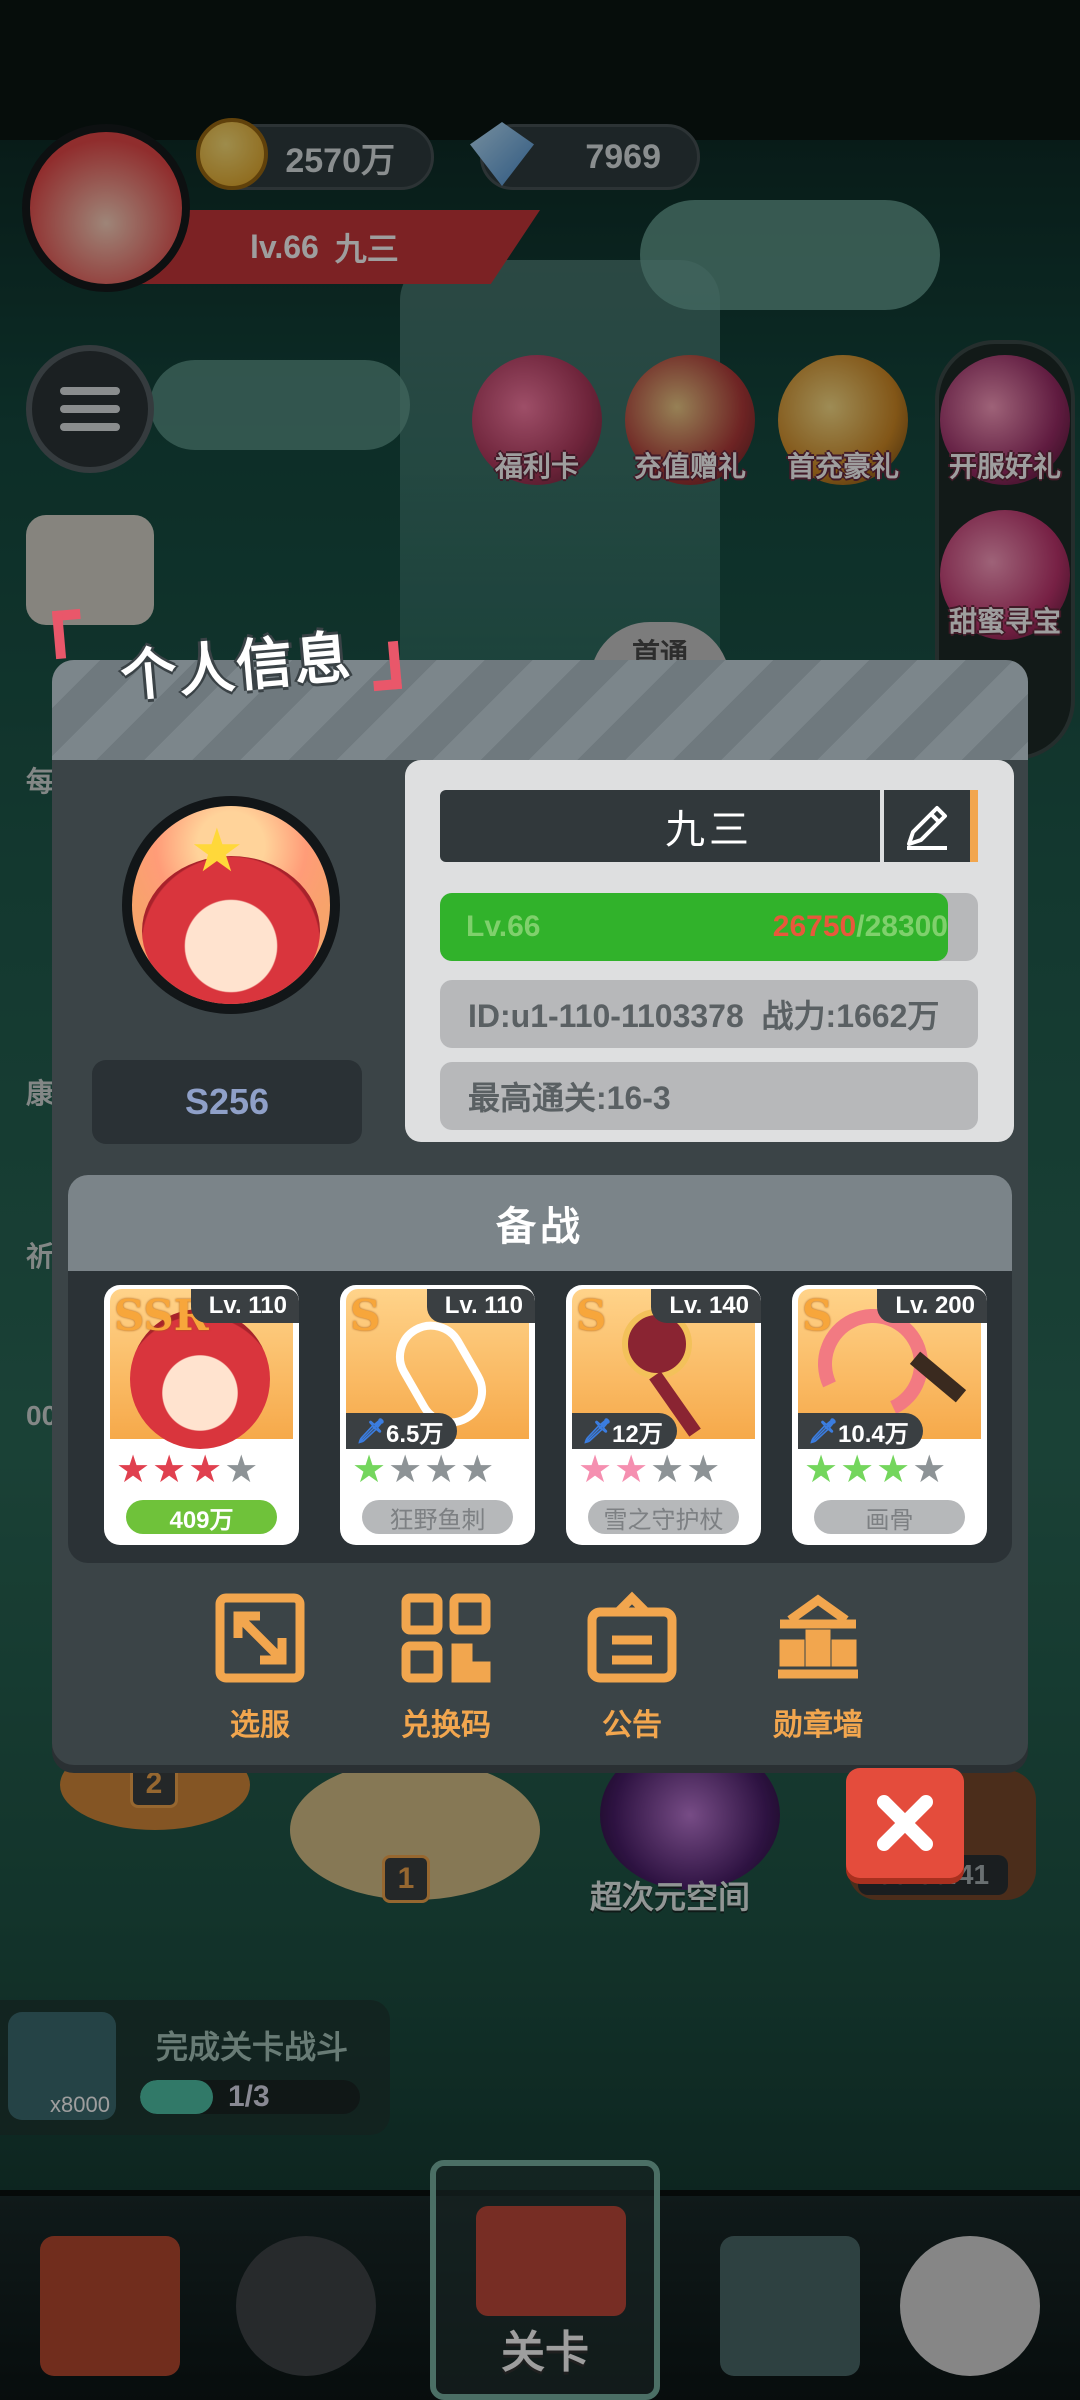  I want to click on medal-wall-button: 勋章墙, so click(818, 1666).